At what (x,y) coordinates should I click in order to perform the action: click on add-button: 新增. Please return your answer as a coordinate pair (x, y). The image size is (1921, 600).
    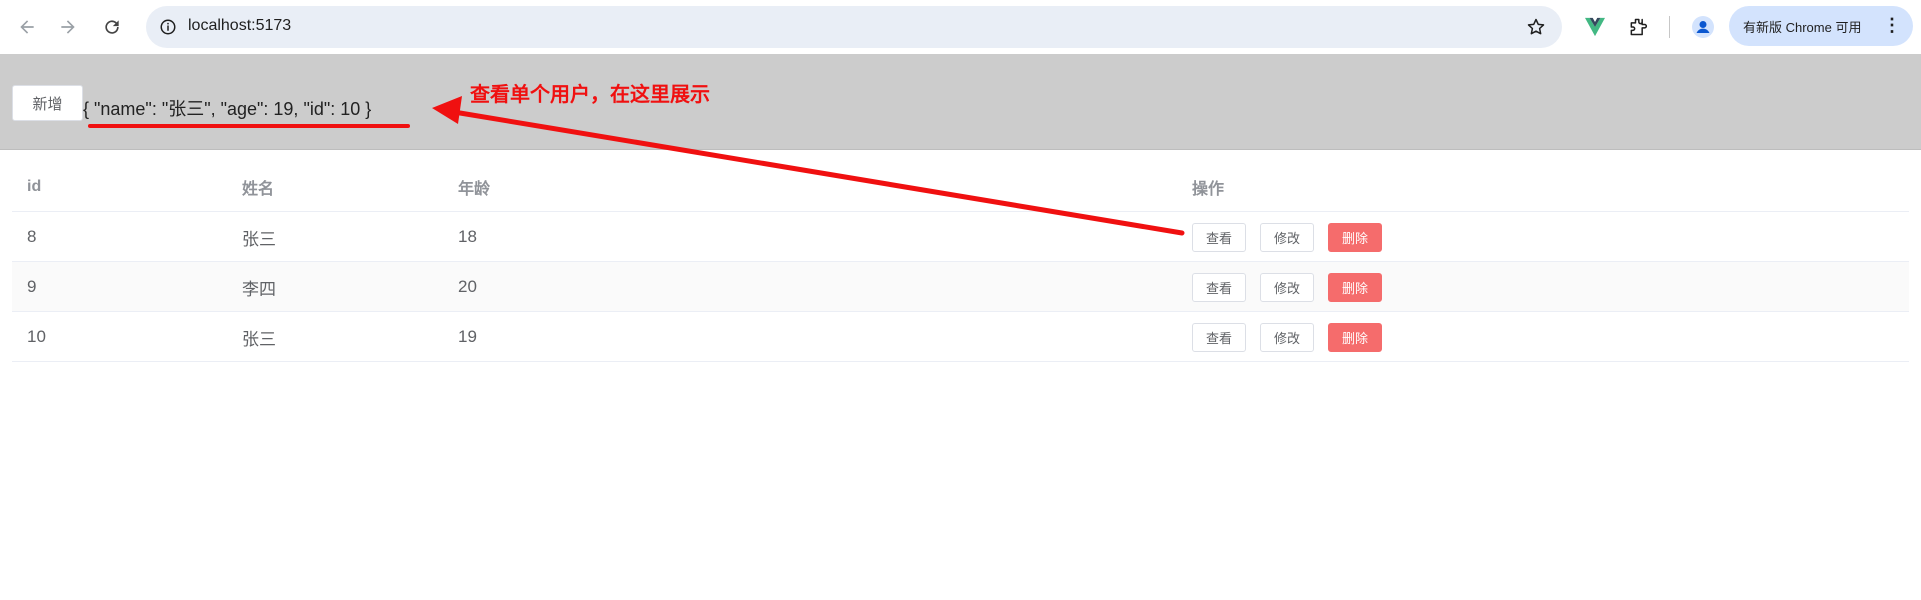
    Looking at the image, I should click on (47, 103).